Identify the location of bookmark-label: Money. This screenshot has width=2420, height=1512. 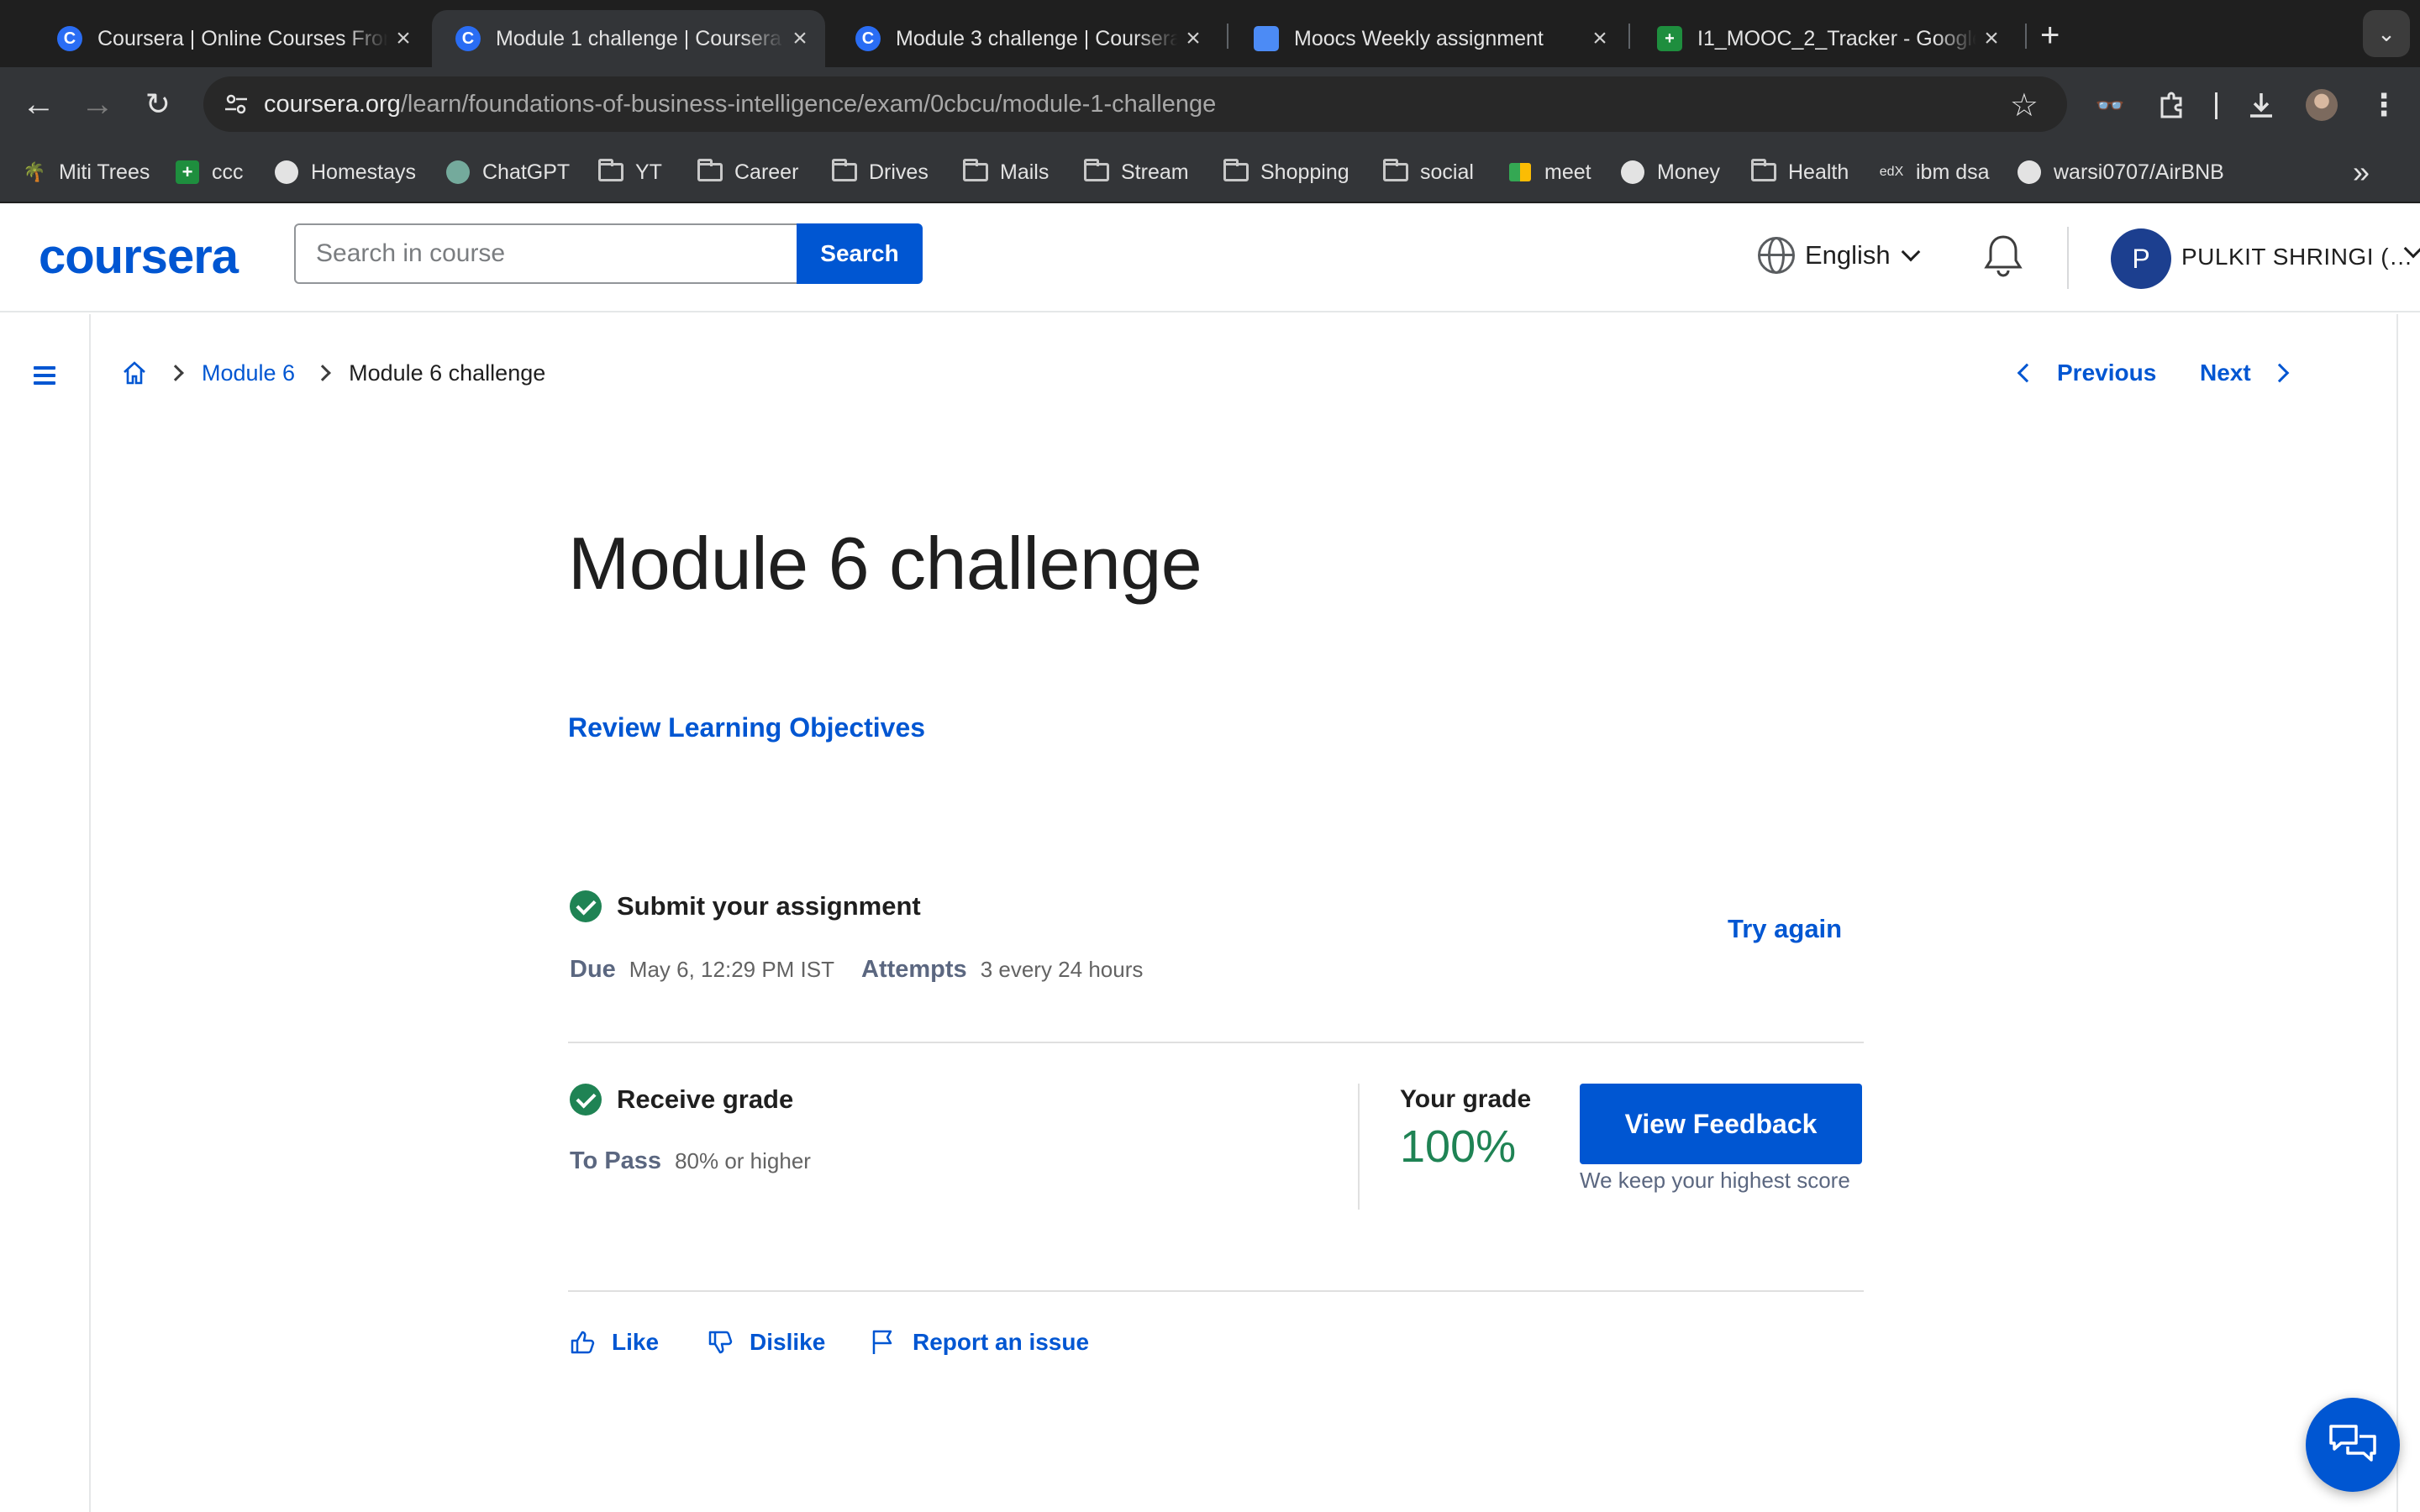
(1689, 172).